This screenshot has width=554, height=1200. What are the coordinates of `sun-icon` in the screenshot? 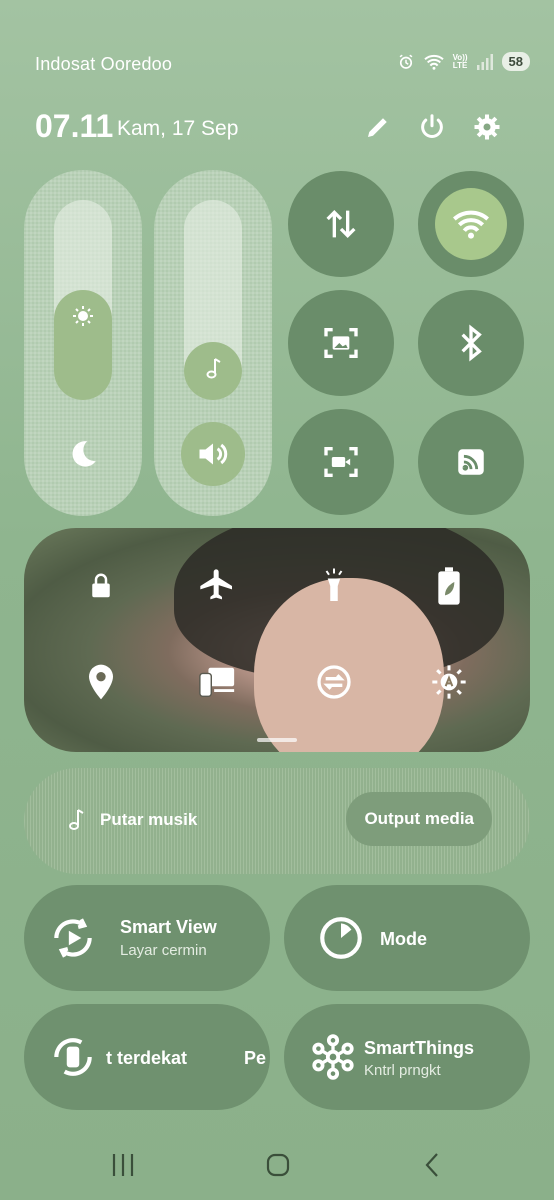 It's located at (83, 316).